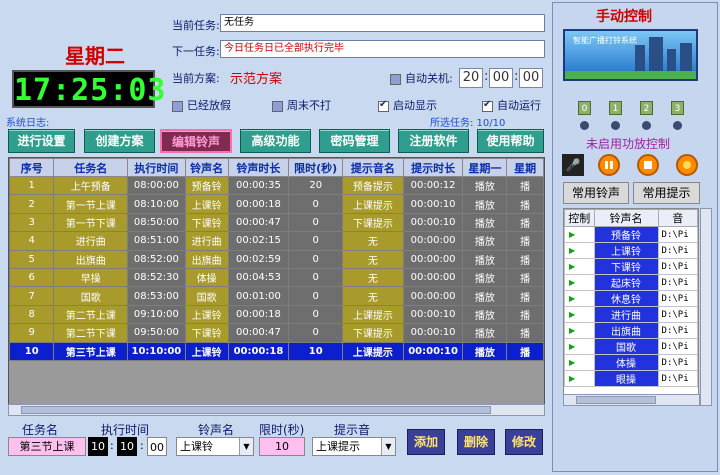  What do you see at coordinates (196, 141) in the screenshot?
I see `edit-ringtone-button: 编辑铃声` at bounding box center [196, 141].